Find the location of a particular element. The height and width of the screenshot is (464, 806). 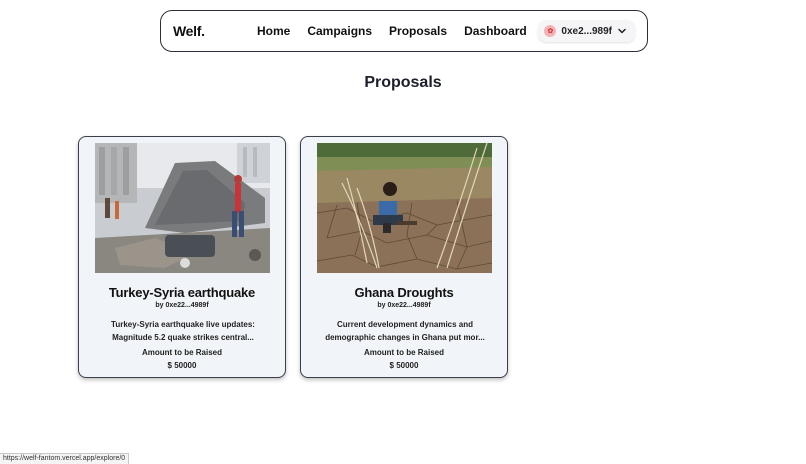

status-bar-url: https://welf-fantom.vercel.app/explore/0 is located at coordinates (65, 458).